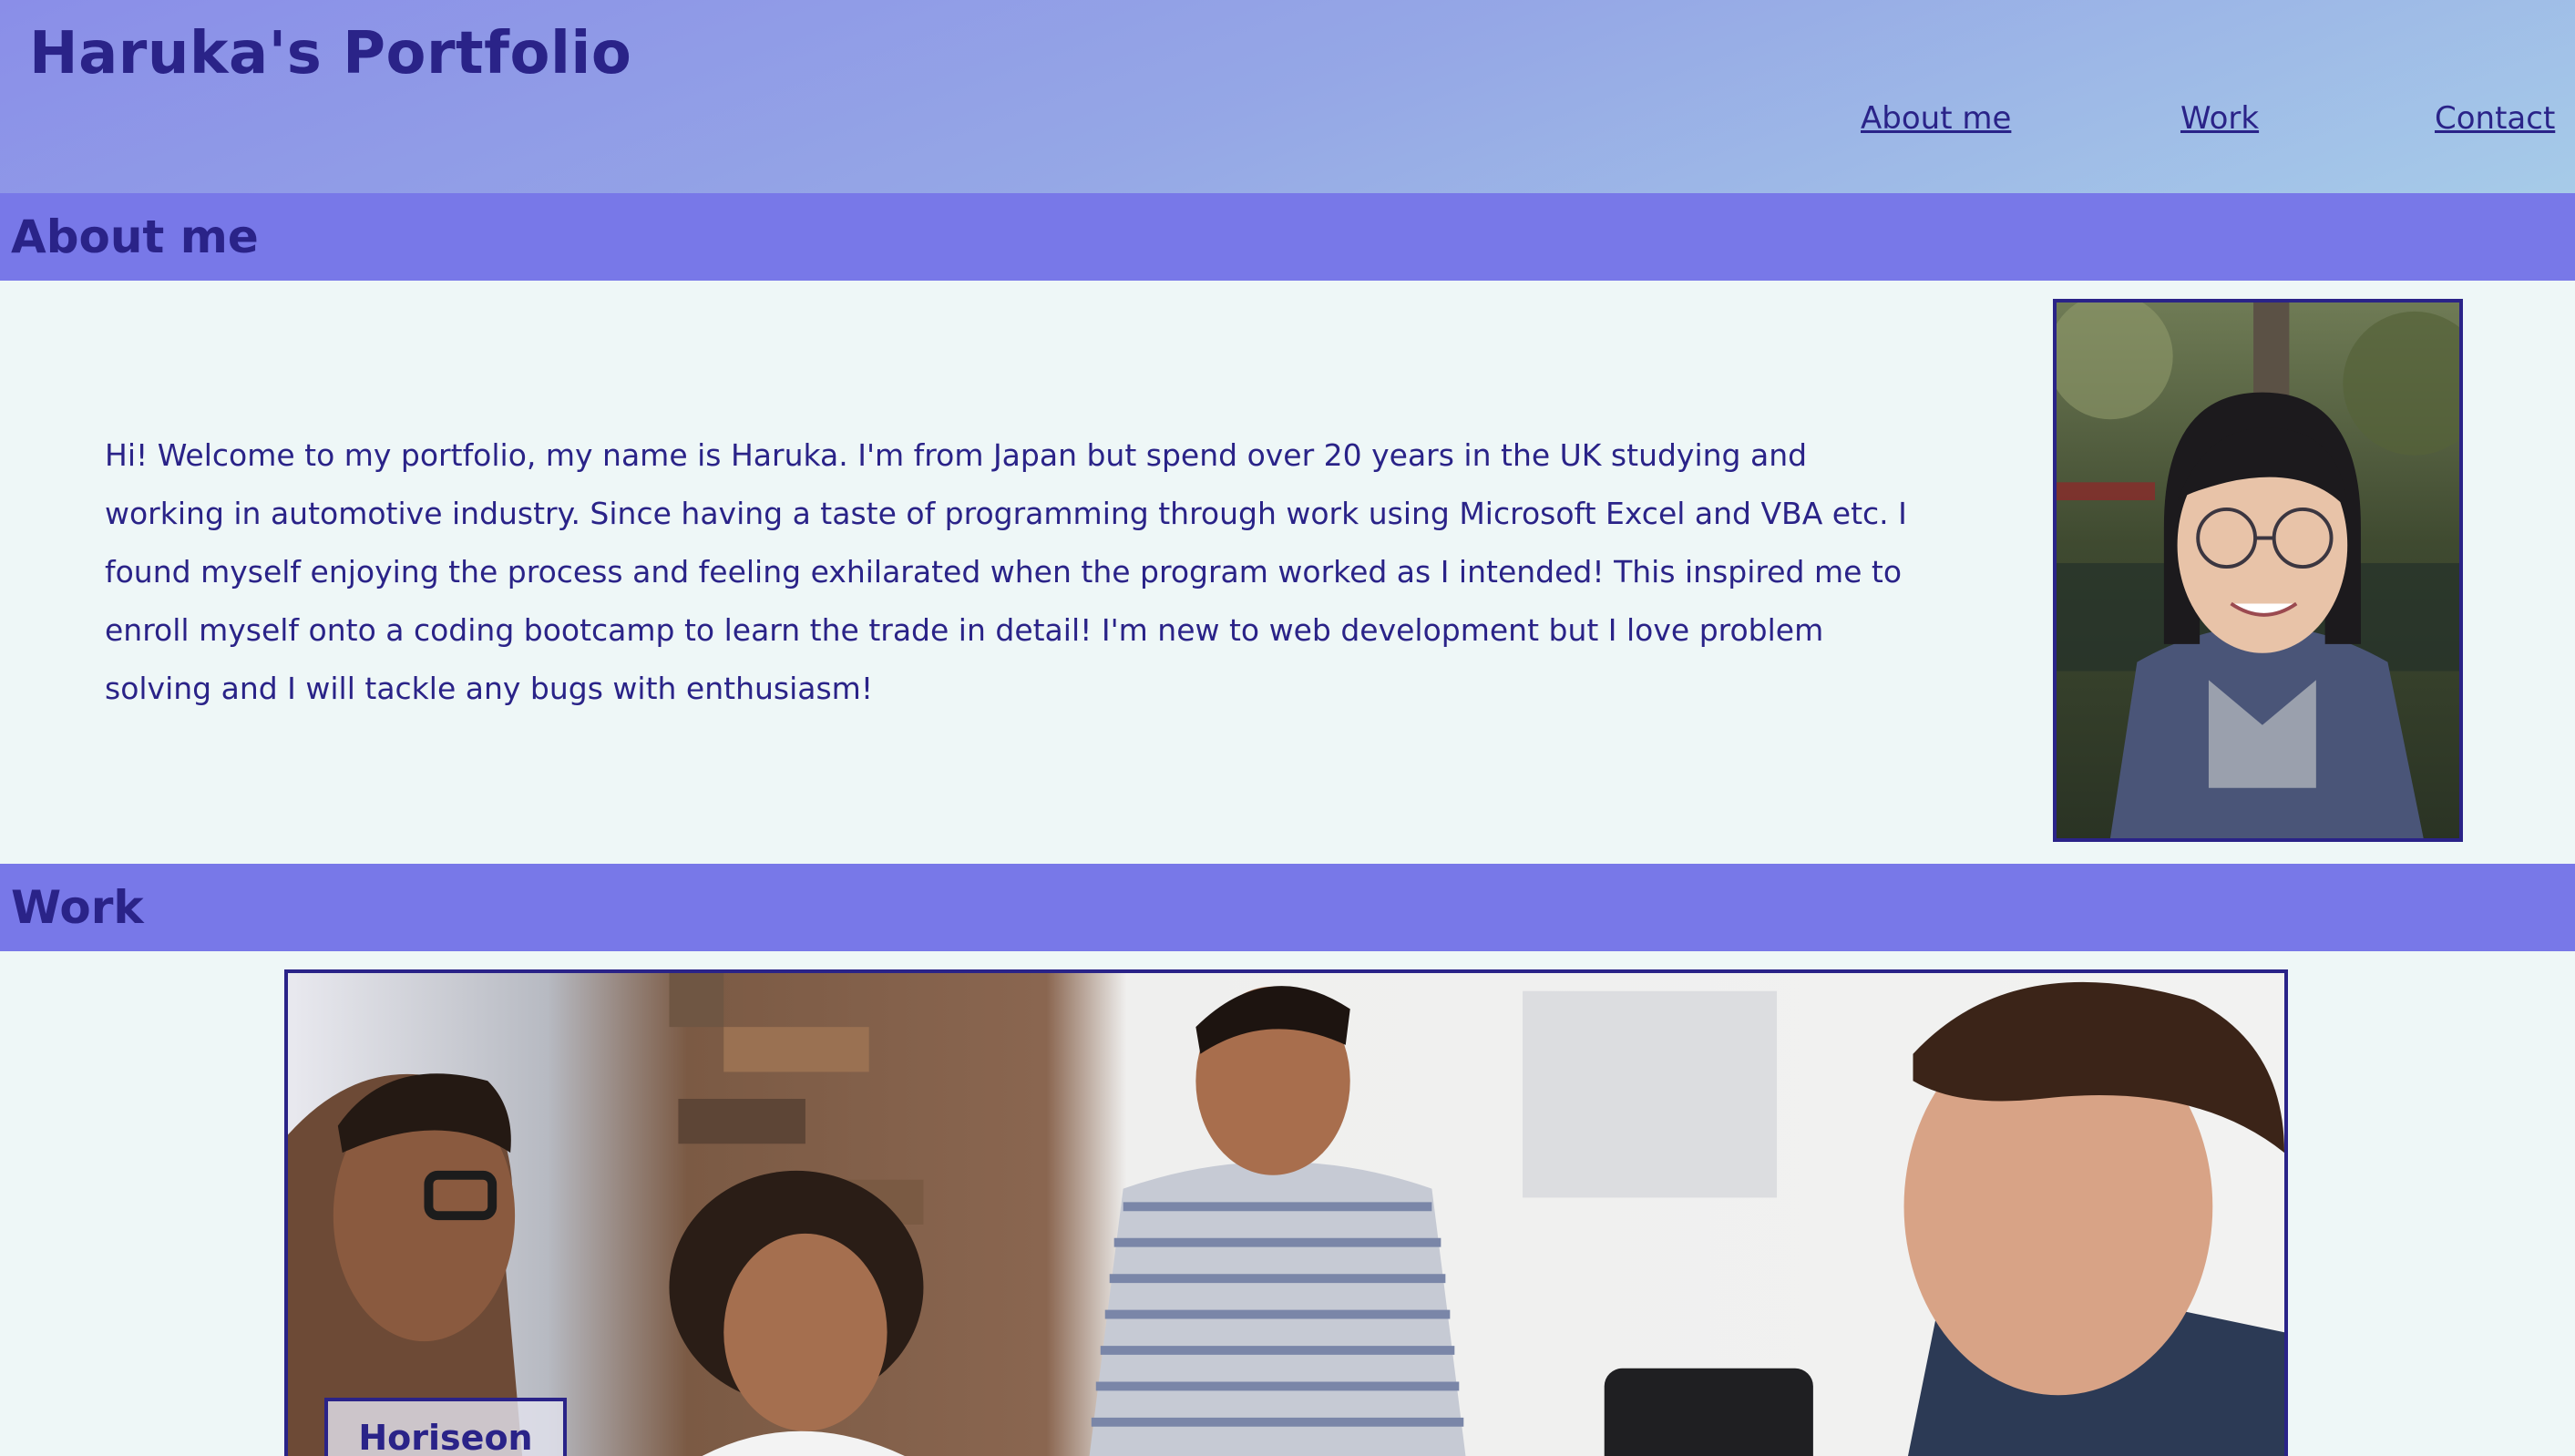 The width and height of the screenshot is (2575, 1456). Describe the element at coordinates (135, 236) in the screenshot. I see `about-heading: About me` at that location.